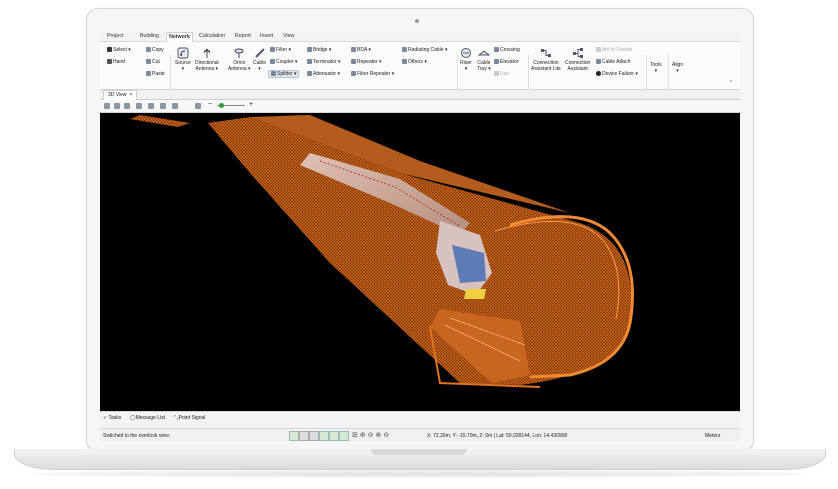 This screenshot has width=838, height=489. Describe the element at coordinates (210, 104) in the screenshot. I see `zoom-out-icon: −` at that location.